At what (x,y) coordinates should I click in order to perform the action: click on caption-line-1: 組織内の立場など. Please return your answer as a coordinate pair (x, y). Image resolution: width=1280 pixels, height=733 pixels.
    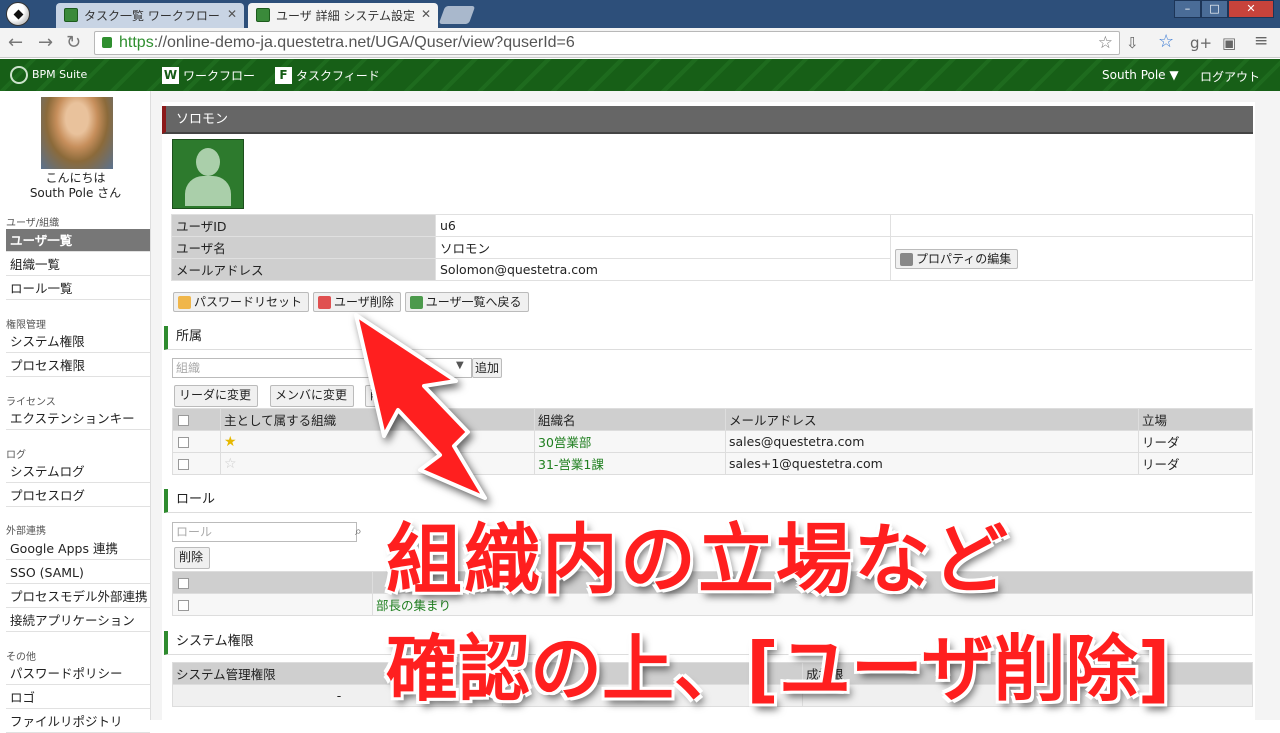
    Looking at the image, I should click on (697, 559).